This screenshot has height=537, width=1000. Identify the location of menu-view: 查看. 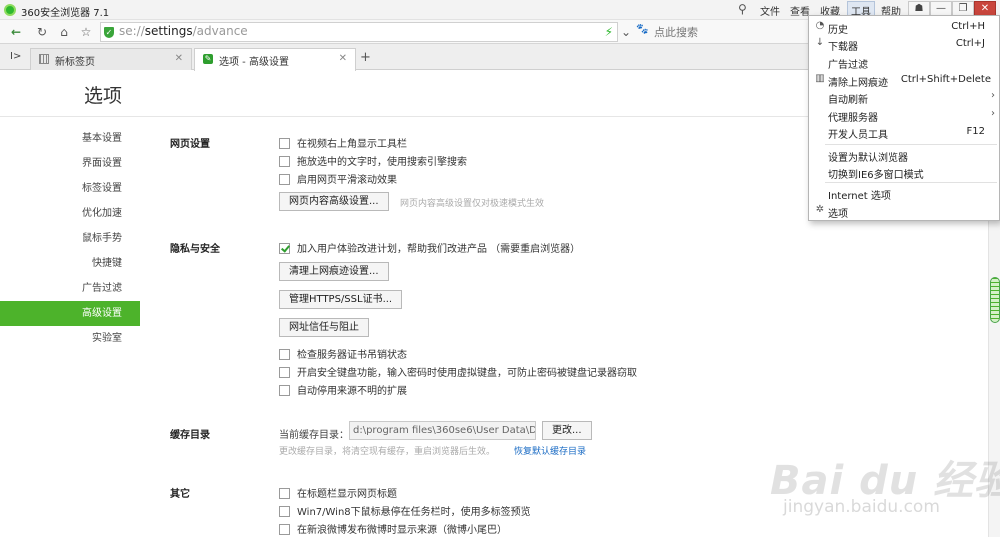
(800, 10).